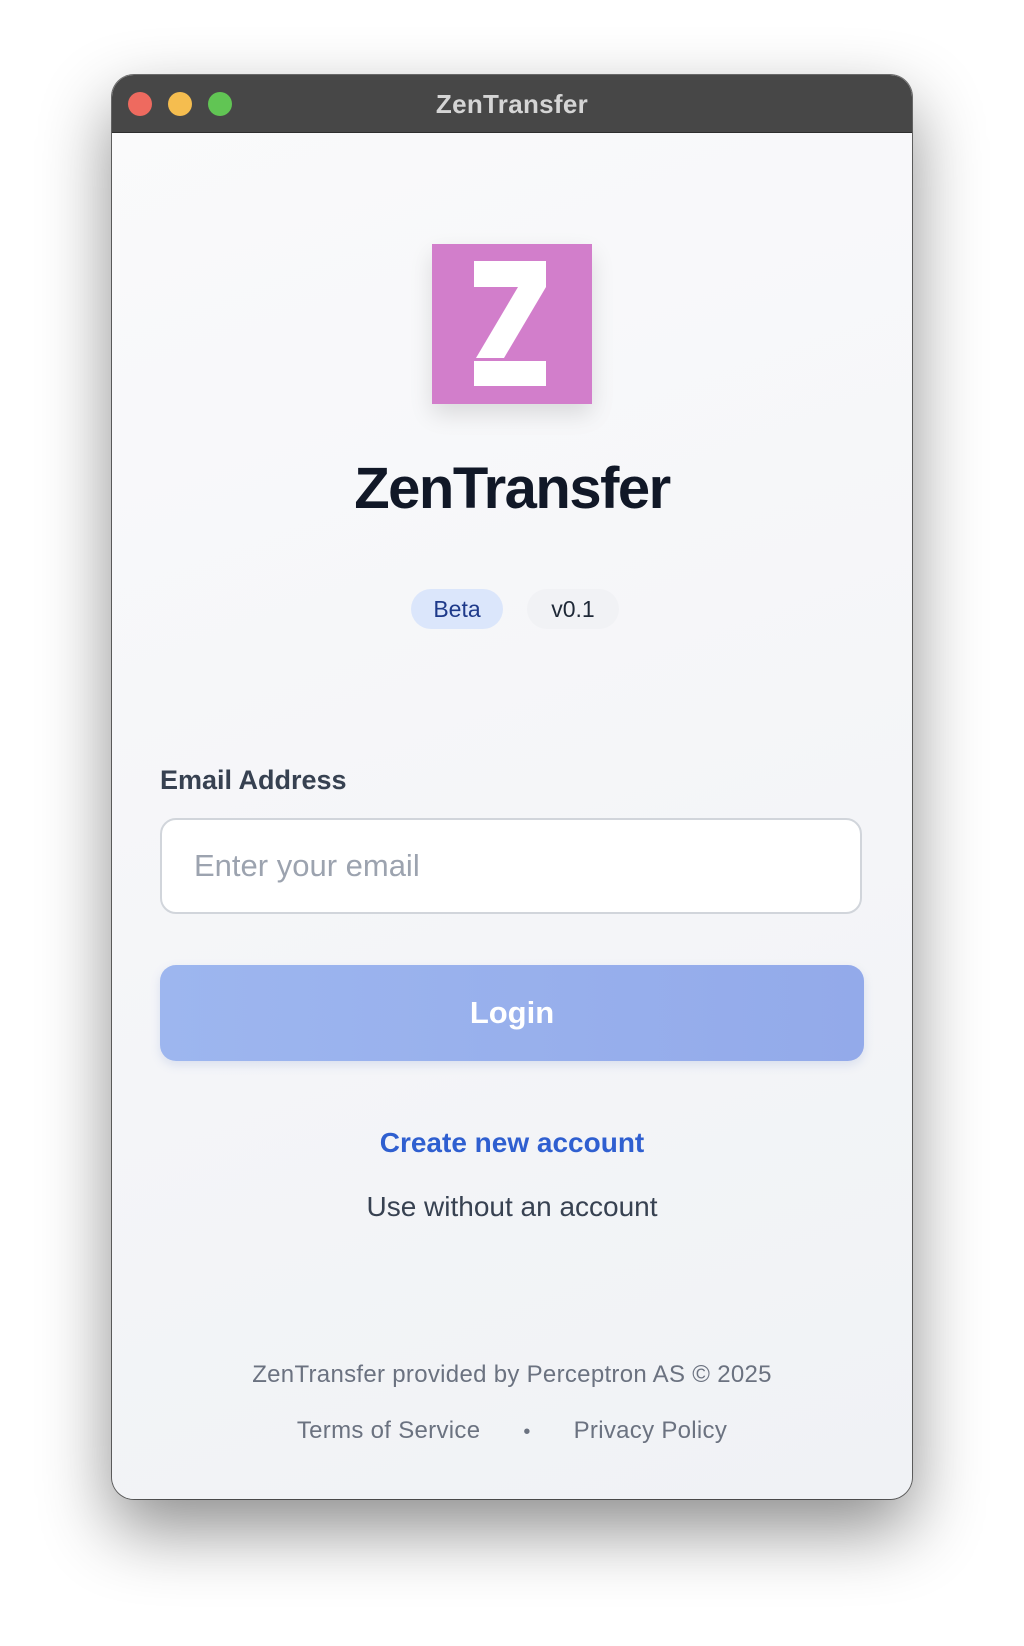 The width and height of the screenshot is (1024, 1646). What do you see at coordinates (573, 609) in the screenshot?
I see `version-badge: v0.1` at bounding box center [573, 609].